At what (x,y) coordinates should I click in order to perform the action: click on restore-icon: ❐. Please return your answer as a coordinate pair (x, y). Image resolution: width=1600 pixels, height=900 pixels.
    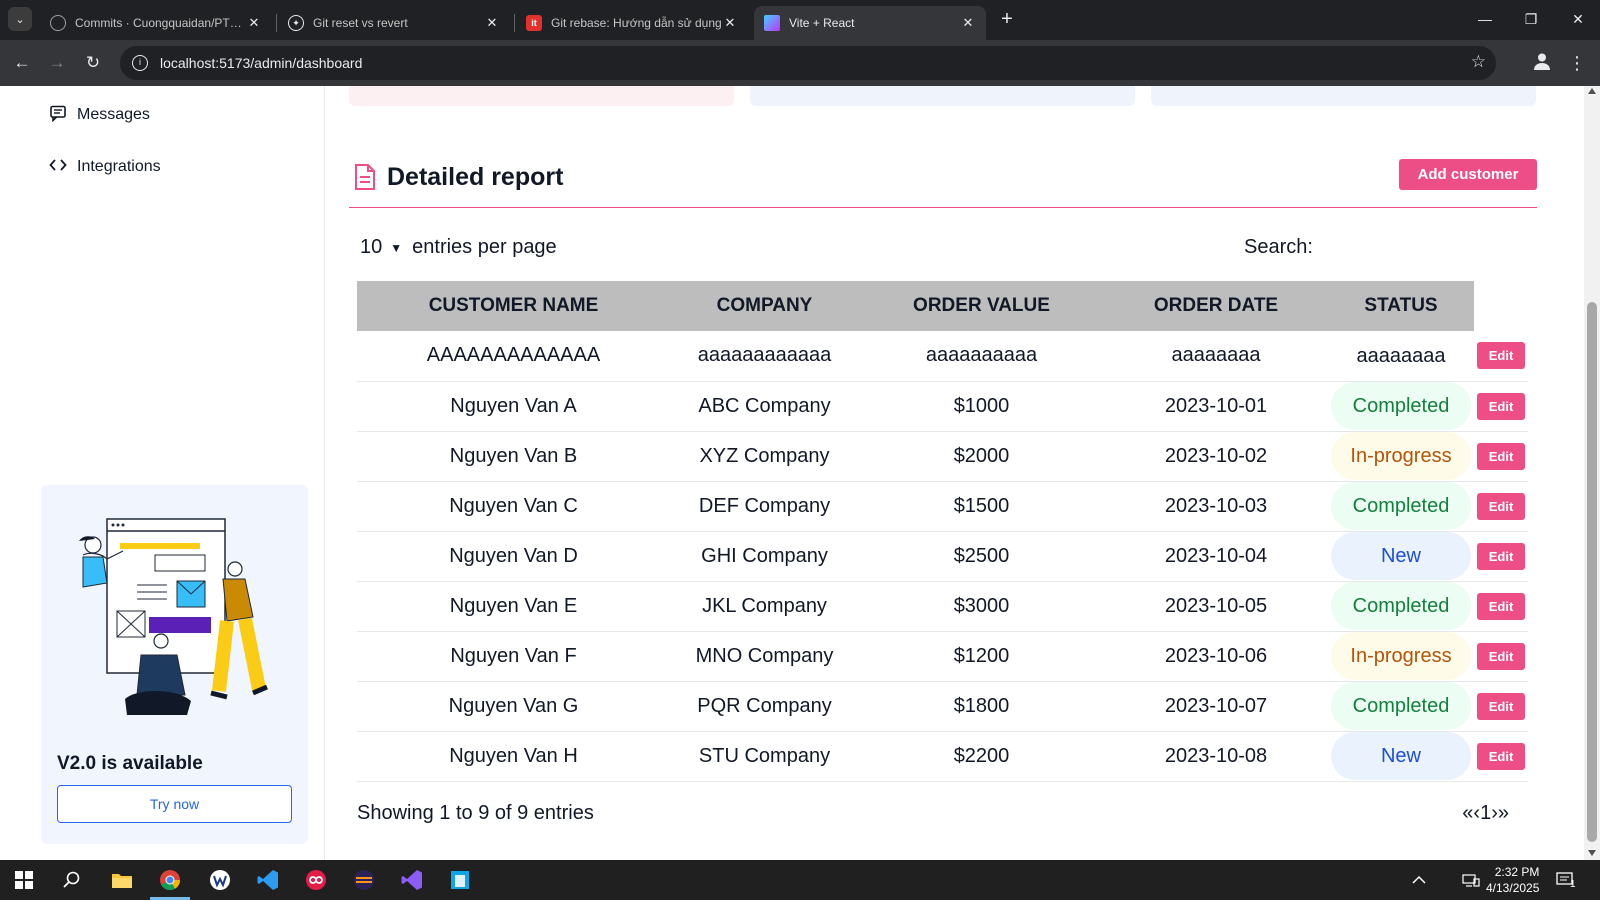
    Looking at the image, I should click on (1531, 19).